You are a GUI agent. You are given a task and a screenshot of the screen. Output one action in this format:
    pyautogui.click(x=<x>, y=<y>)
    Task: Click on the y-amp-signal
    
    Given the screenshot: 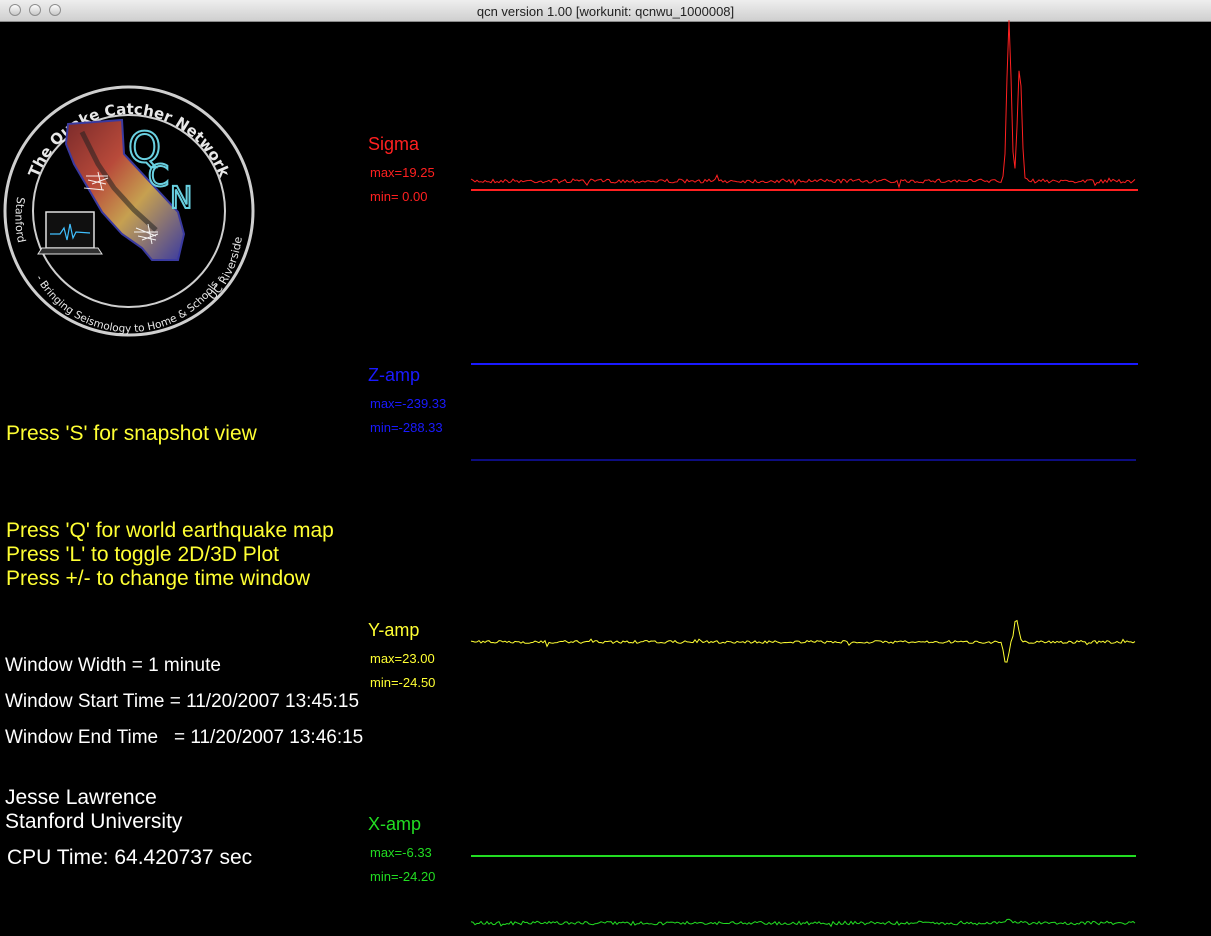 What is the action you would take?
    pyautogui.click(x=803, y=641)
    